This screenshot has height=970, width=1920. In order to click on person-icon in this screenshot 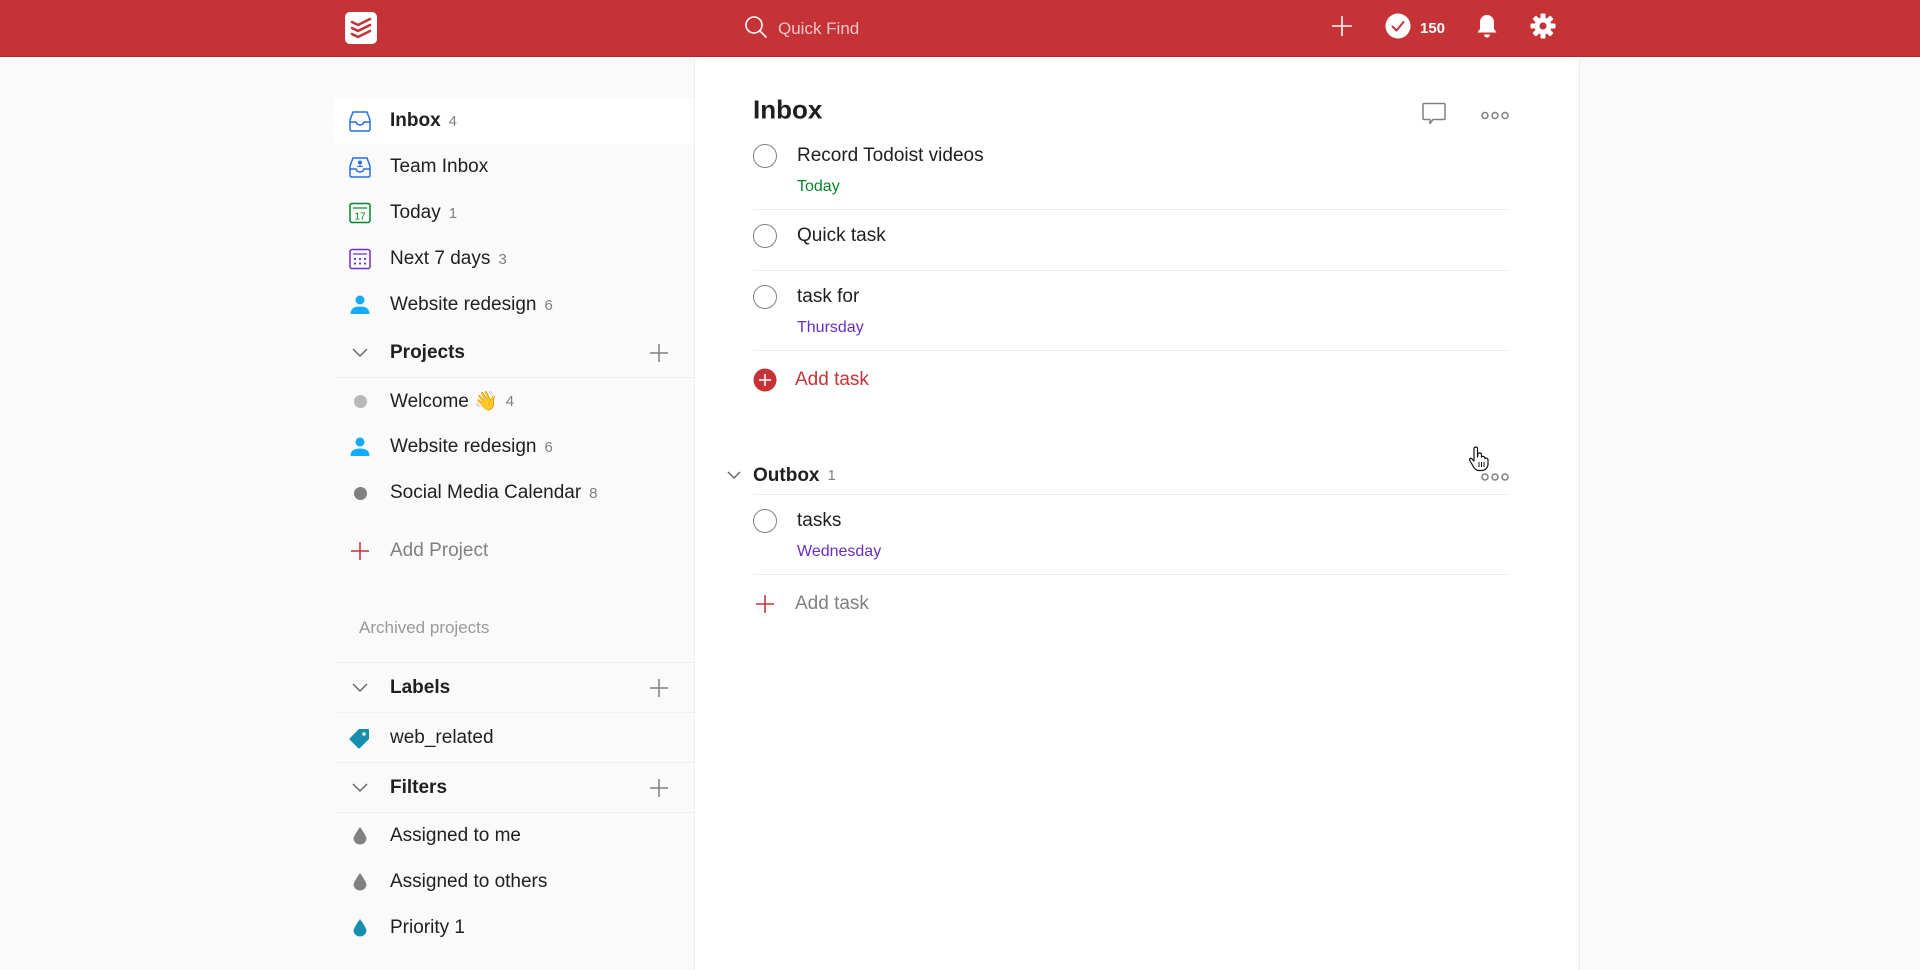, I will do `click(360, 305)`.